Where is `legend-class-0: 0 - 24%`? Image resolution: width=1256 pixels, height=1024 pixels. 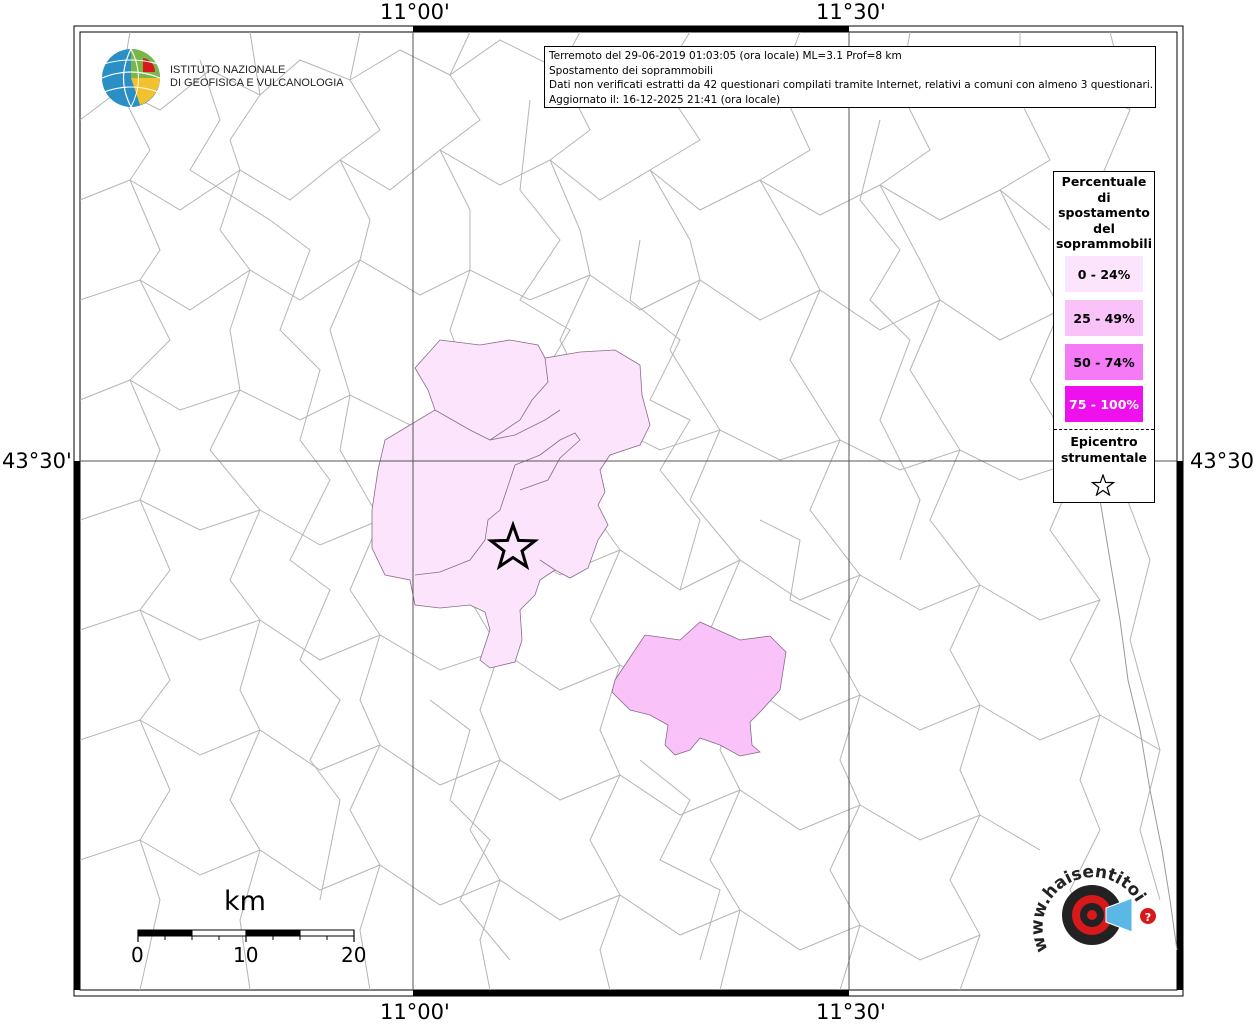
legend-class-0: 0 - 24% is located at coordinates (1104, 274).